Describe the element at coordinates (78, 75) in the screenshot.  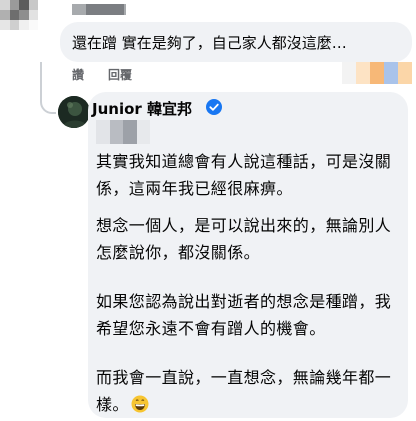
I see `like-link: 讚` at that location.